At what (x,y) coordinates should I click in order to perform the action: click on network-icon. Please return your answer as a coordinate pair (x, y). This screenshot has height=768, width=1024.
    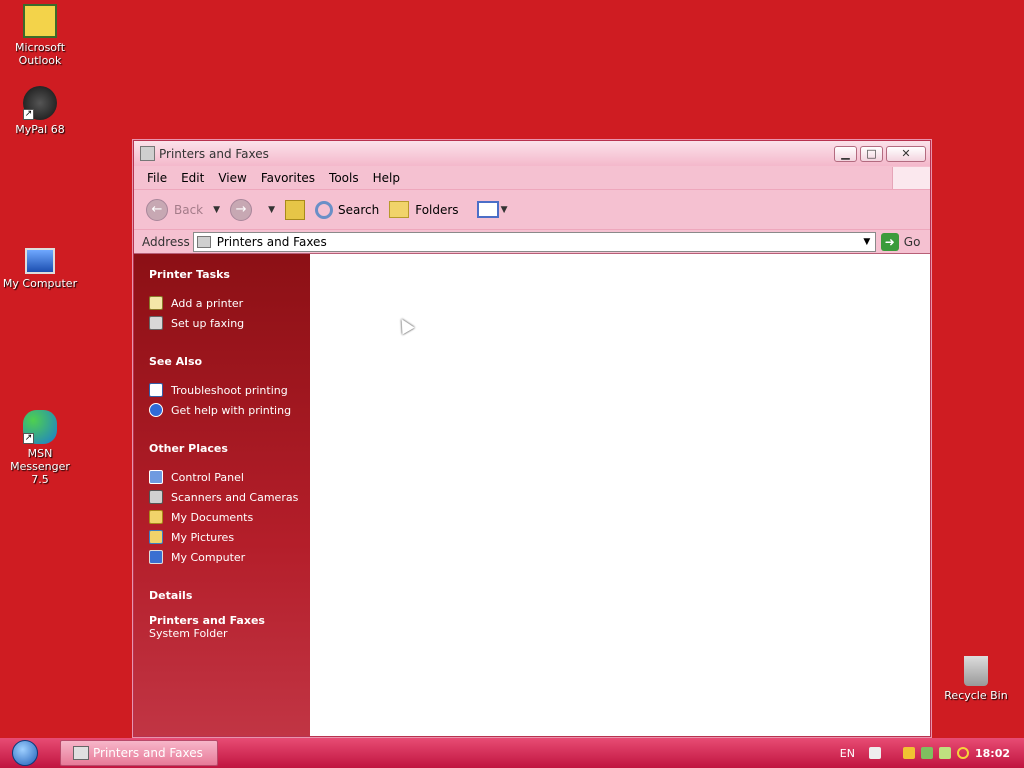
    Looking at the image, I should click on (926, 753).